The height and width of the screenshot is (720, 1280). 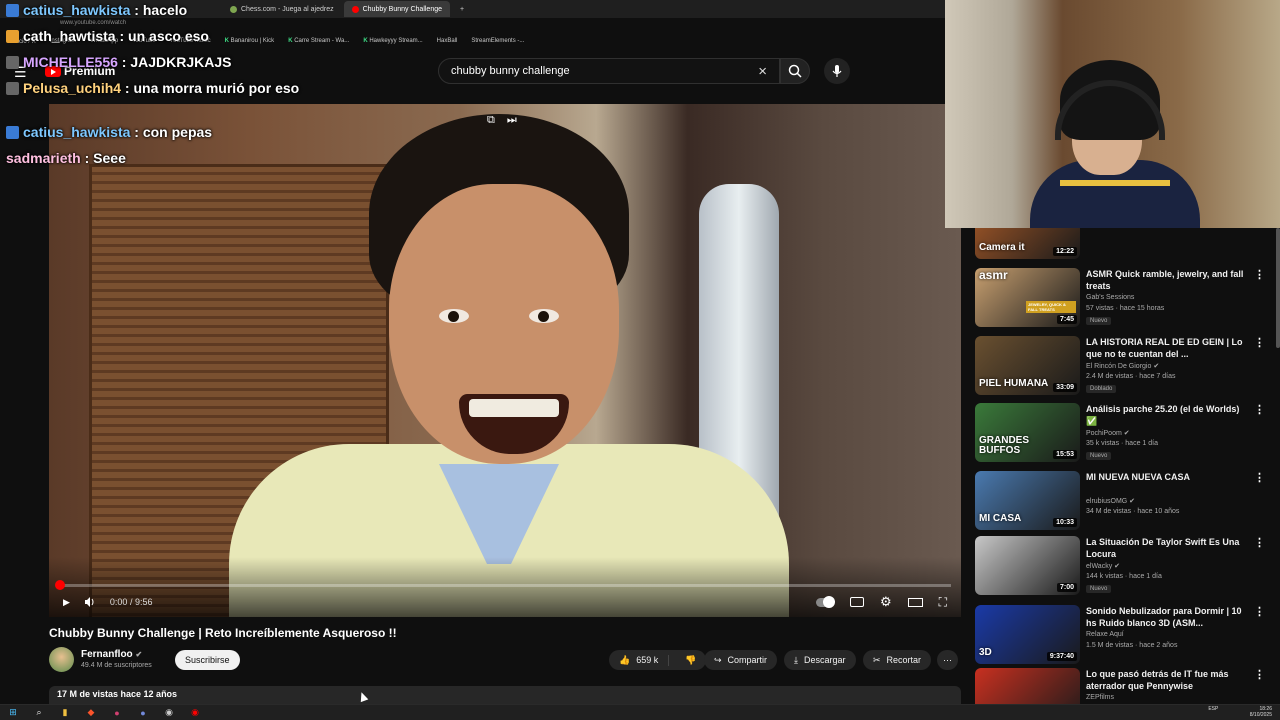 What do you see at coordinates (1027, 297) in the screenshot?
I see `video-thumbnail: asmr JEWELRY, QUICK & FALL TREATS 7:45` at bounding box center [1027, 297].